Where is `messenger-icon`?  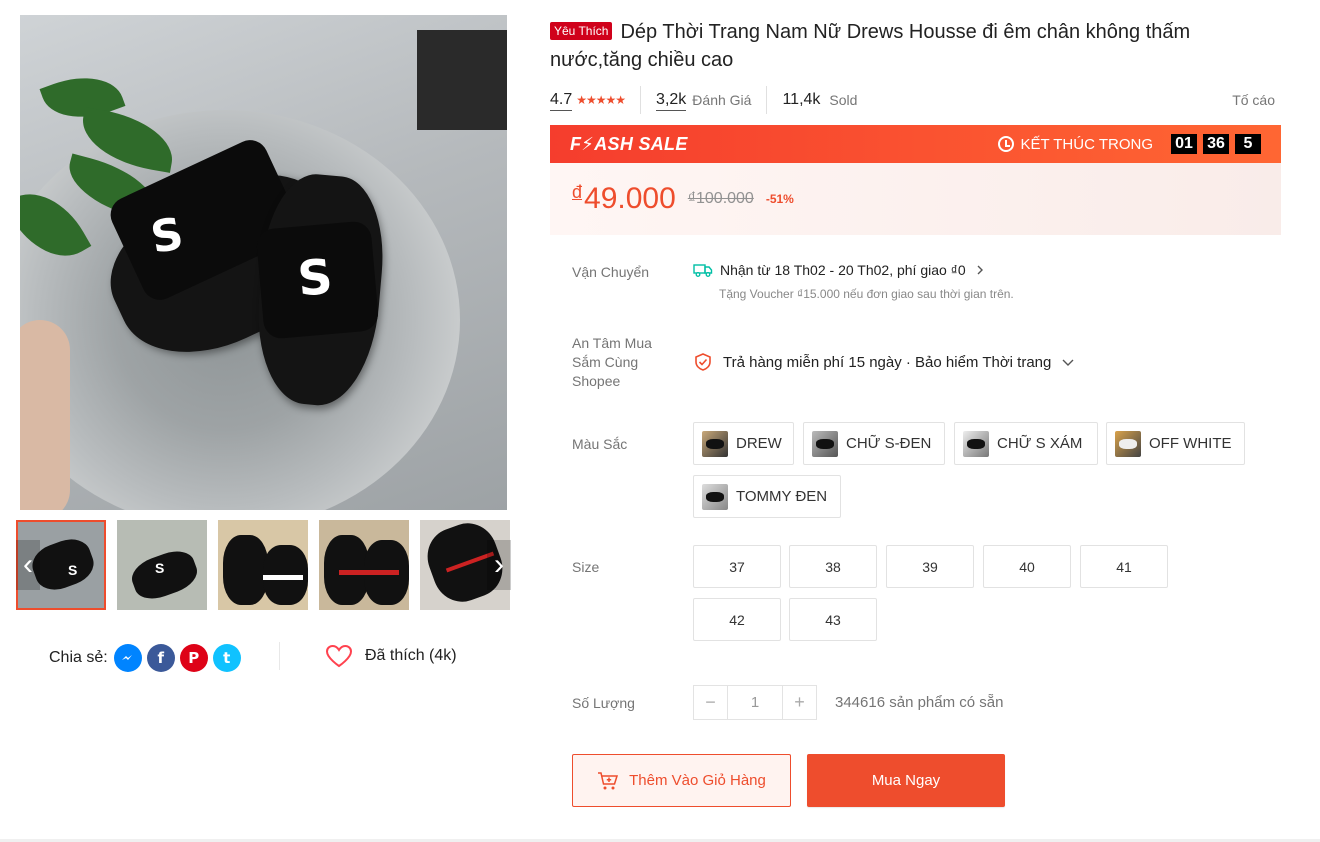
messenger-icon is located at coordinates (127, 658).